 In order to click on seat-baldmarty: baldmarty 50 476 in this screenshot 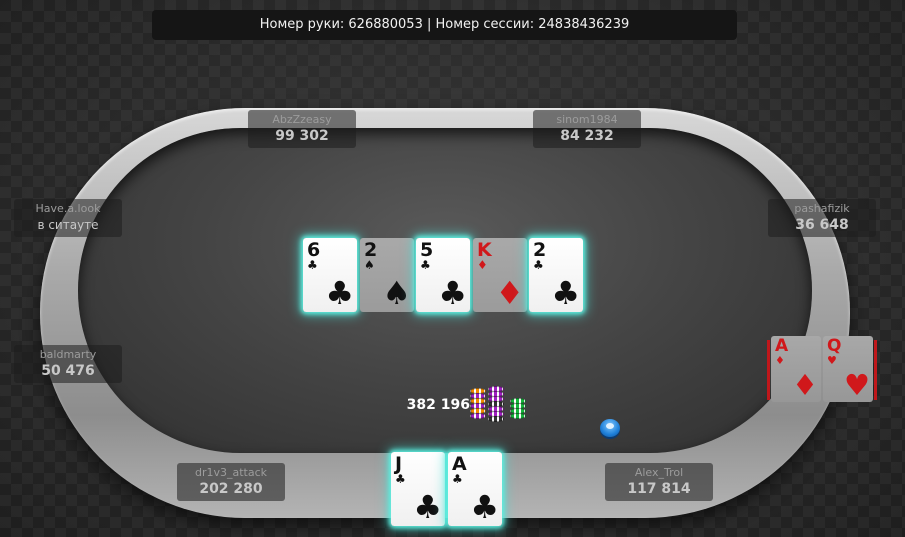, I will do `click(68, 364)`.